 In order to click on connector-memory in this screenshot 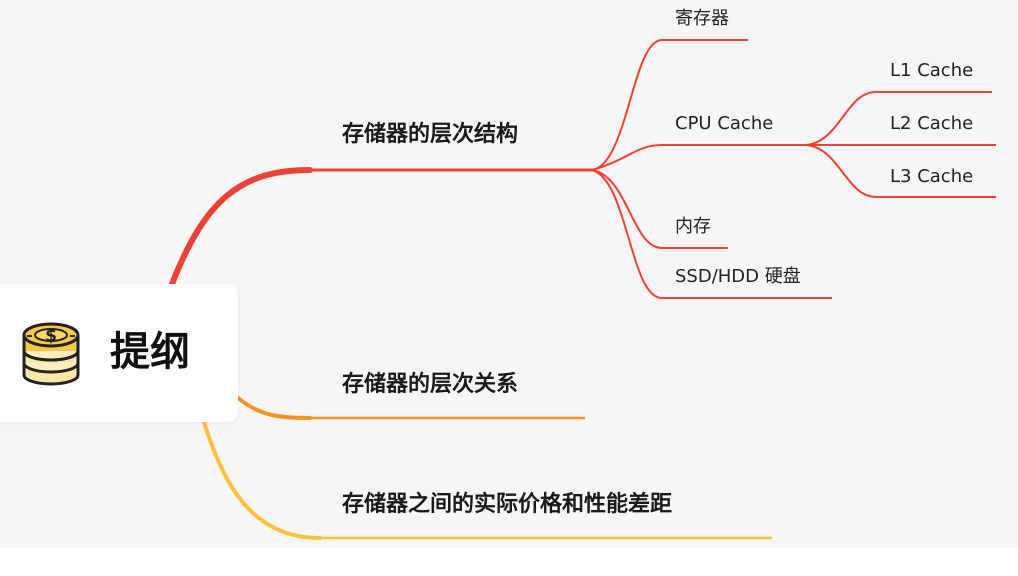, I will do `click(627, 209)`.